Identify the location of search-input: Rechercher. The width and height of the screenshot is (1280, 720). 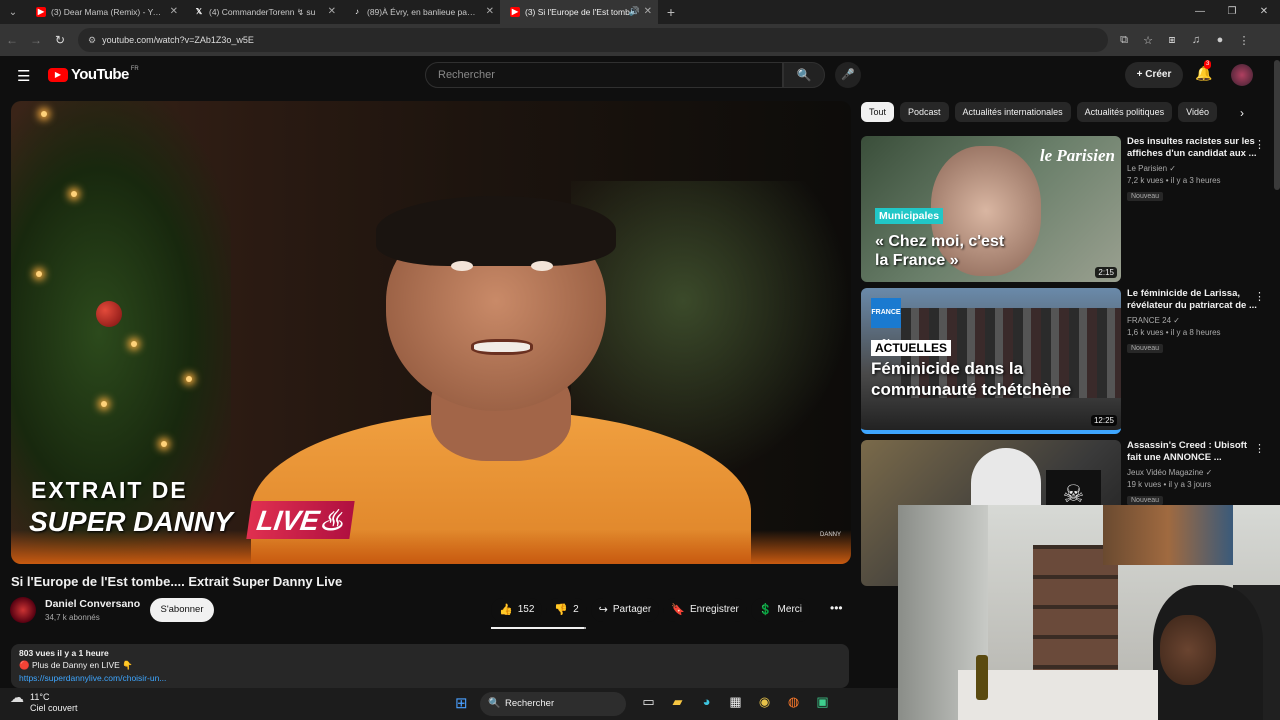
(604, 75).